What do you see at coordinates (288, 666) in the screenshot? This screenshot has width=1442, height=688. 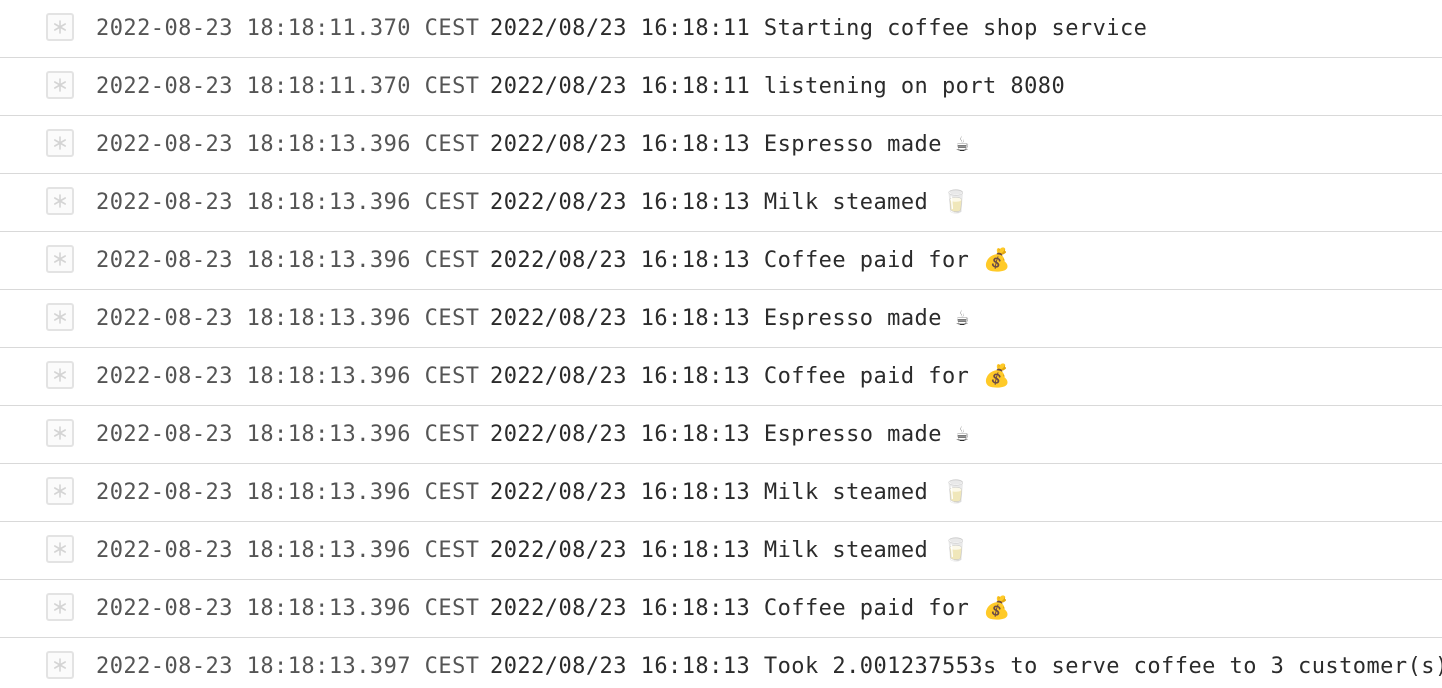 I see `log-timestamp: 2022-08-23 18:18:13.397 CEST` at bounding box center [288, 666].